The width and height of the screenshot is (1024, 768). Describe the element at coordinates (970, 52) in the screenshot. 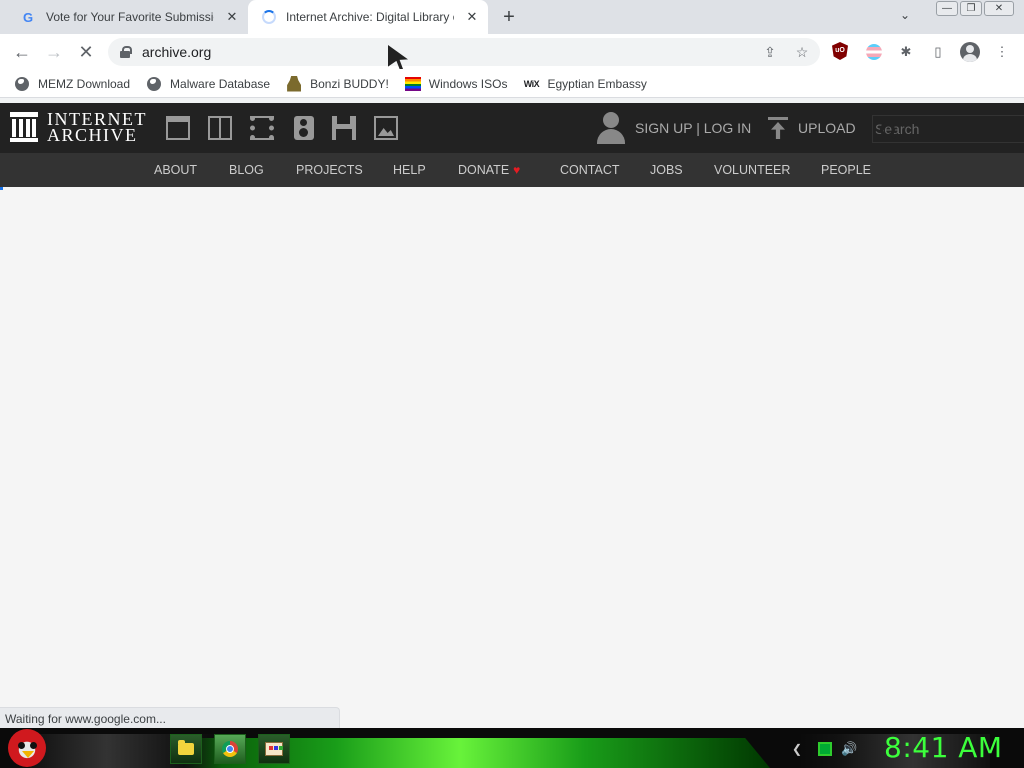

I see `profile-avatar` at that location.